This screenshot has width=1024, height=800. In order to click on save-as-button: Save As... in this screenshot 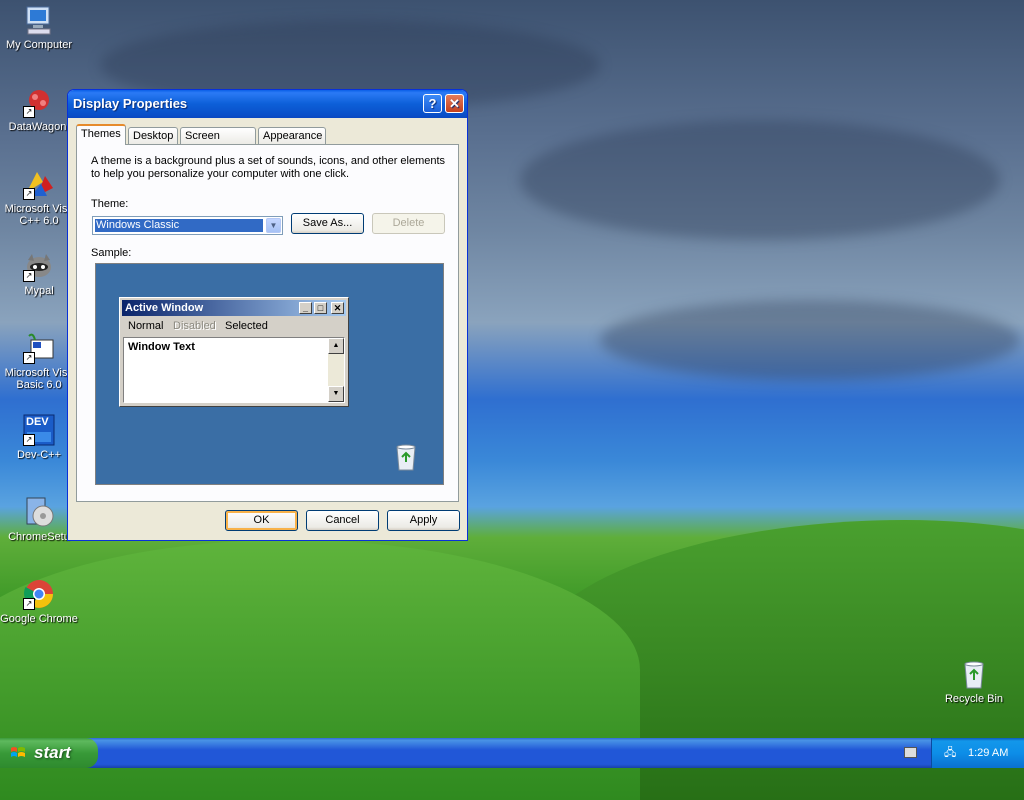, I will do `click(327, 223)`.